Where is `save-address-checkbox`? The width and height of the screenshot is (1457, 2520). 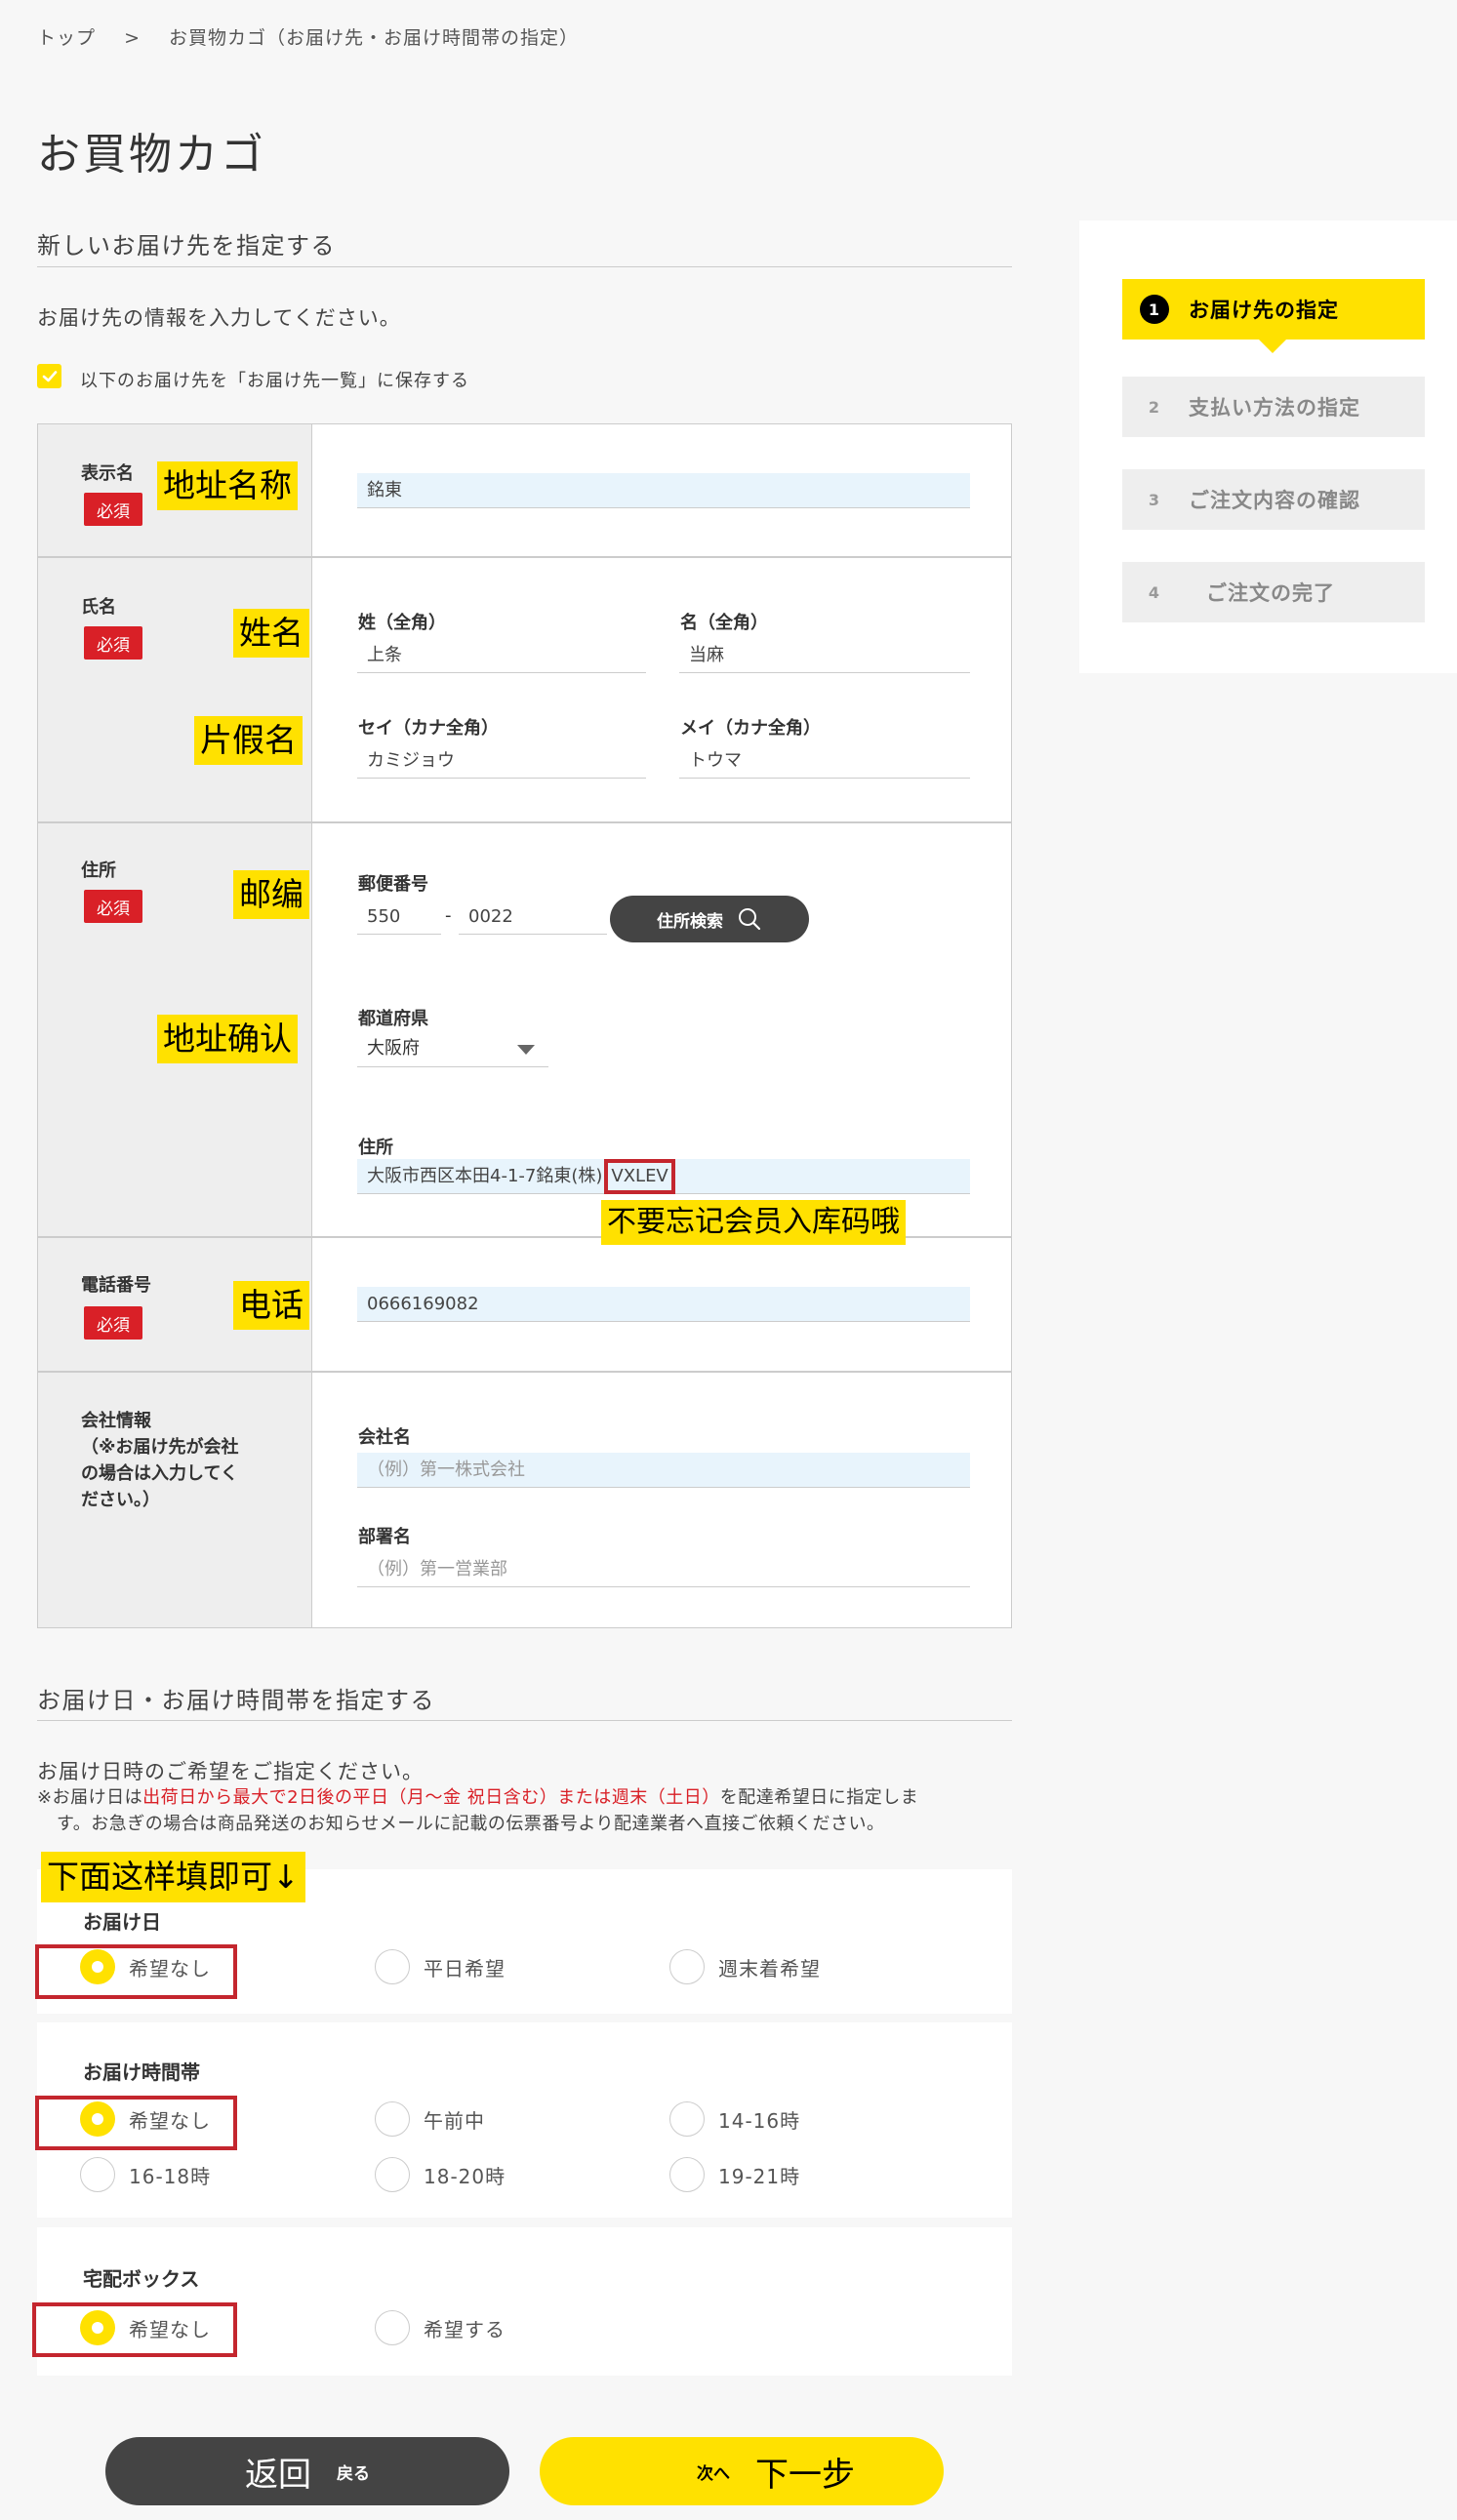 save-address-checkbox is located at coordinates (49, 376).